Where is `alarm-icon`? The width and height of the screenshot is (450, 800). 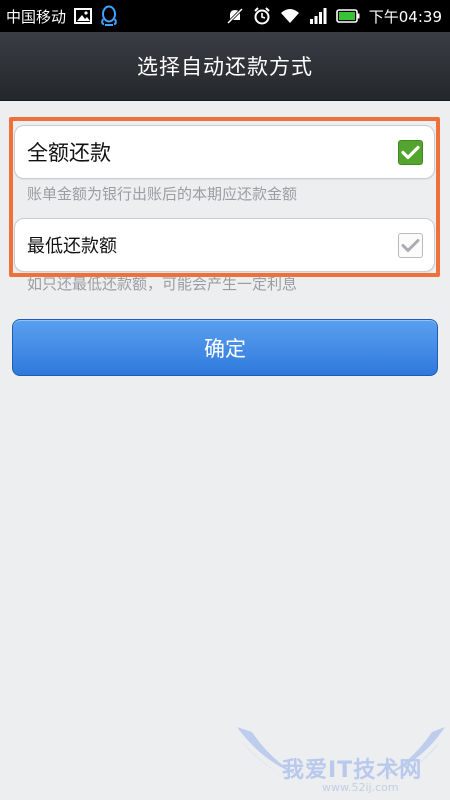 alarm-icon is located at coordinates (262, 16).